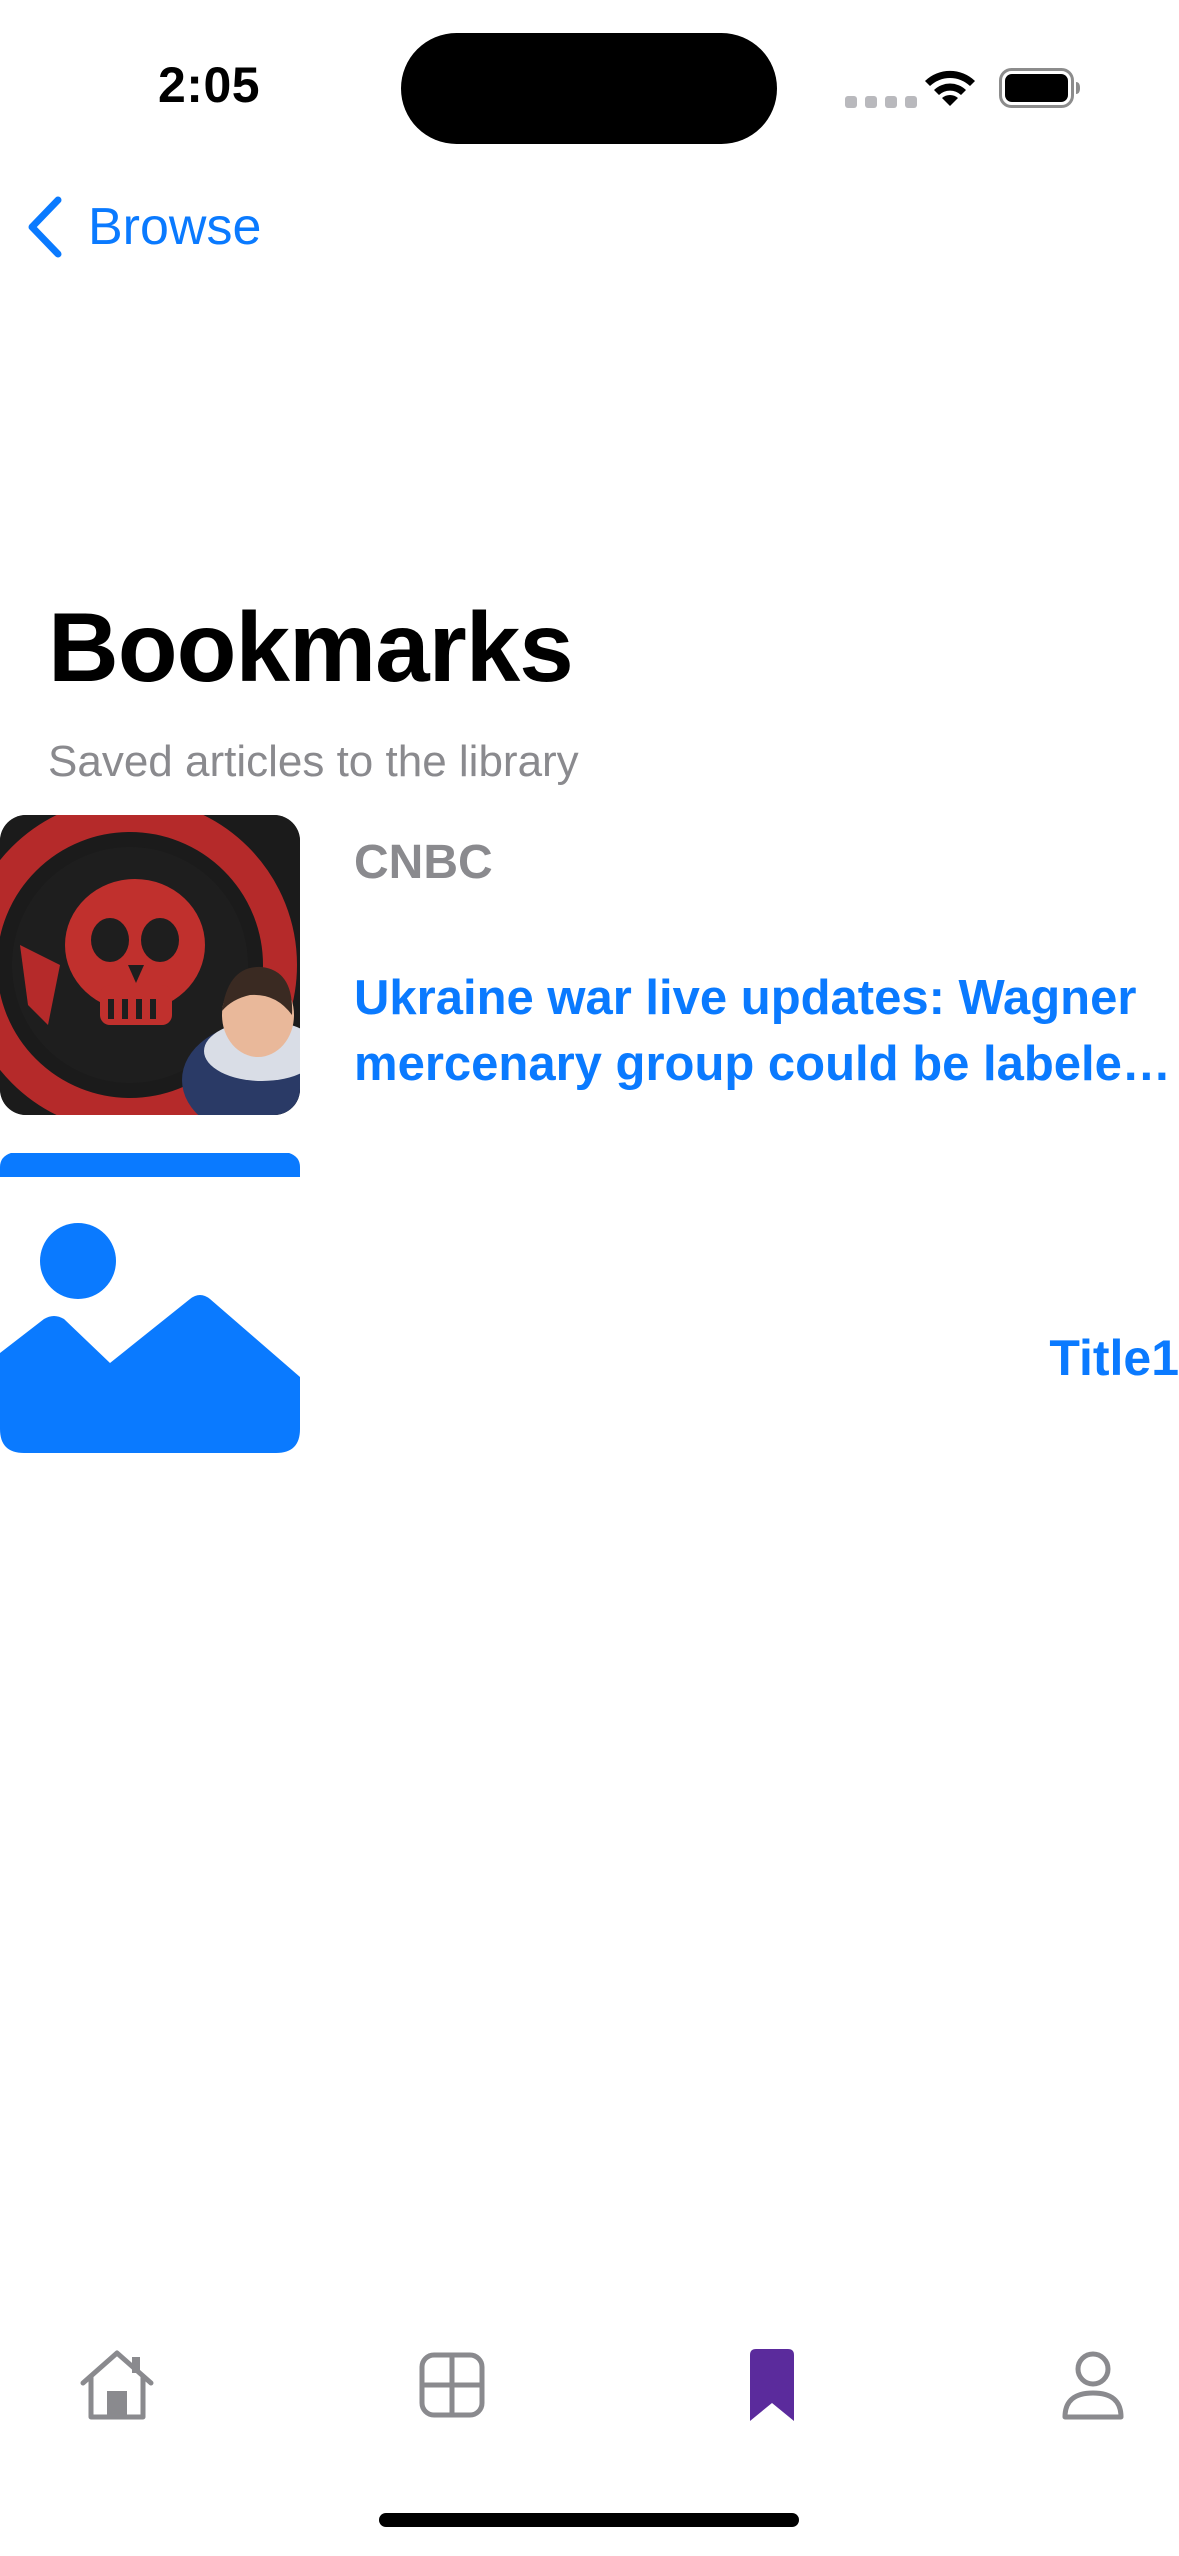 This screenshot has height=2556, width=1179. Describe the element at coordinates (950, 88) in the screenshot. I see `wifi-icon` at that location.